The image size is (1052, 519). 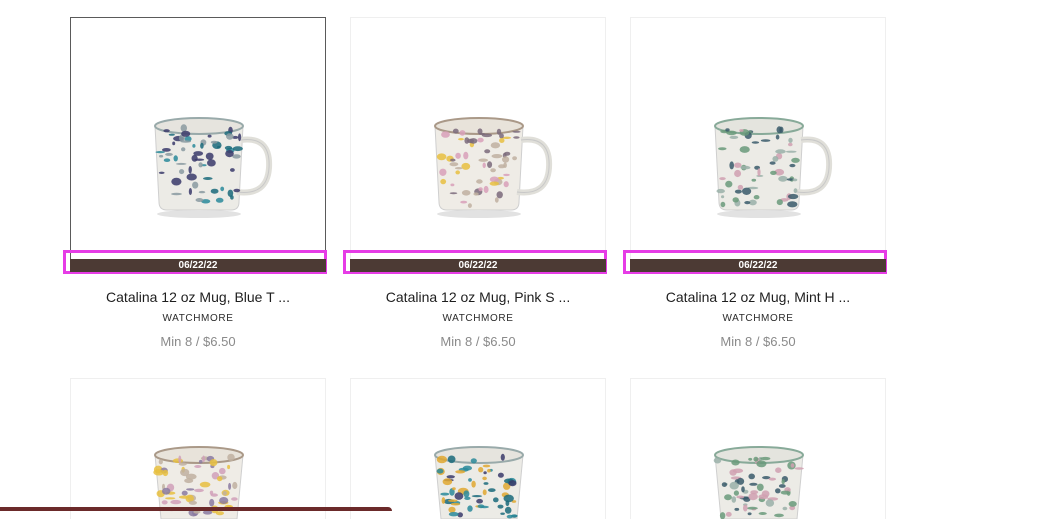 I want to click on date-badge: 06/22/22, so click(x=478, y=265).